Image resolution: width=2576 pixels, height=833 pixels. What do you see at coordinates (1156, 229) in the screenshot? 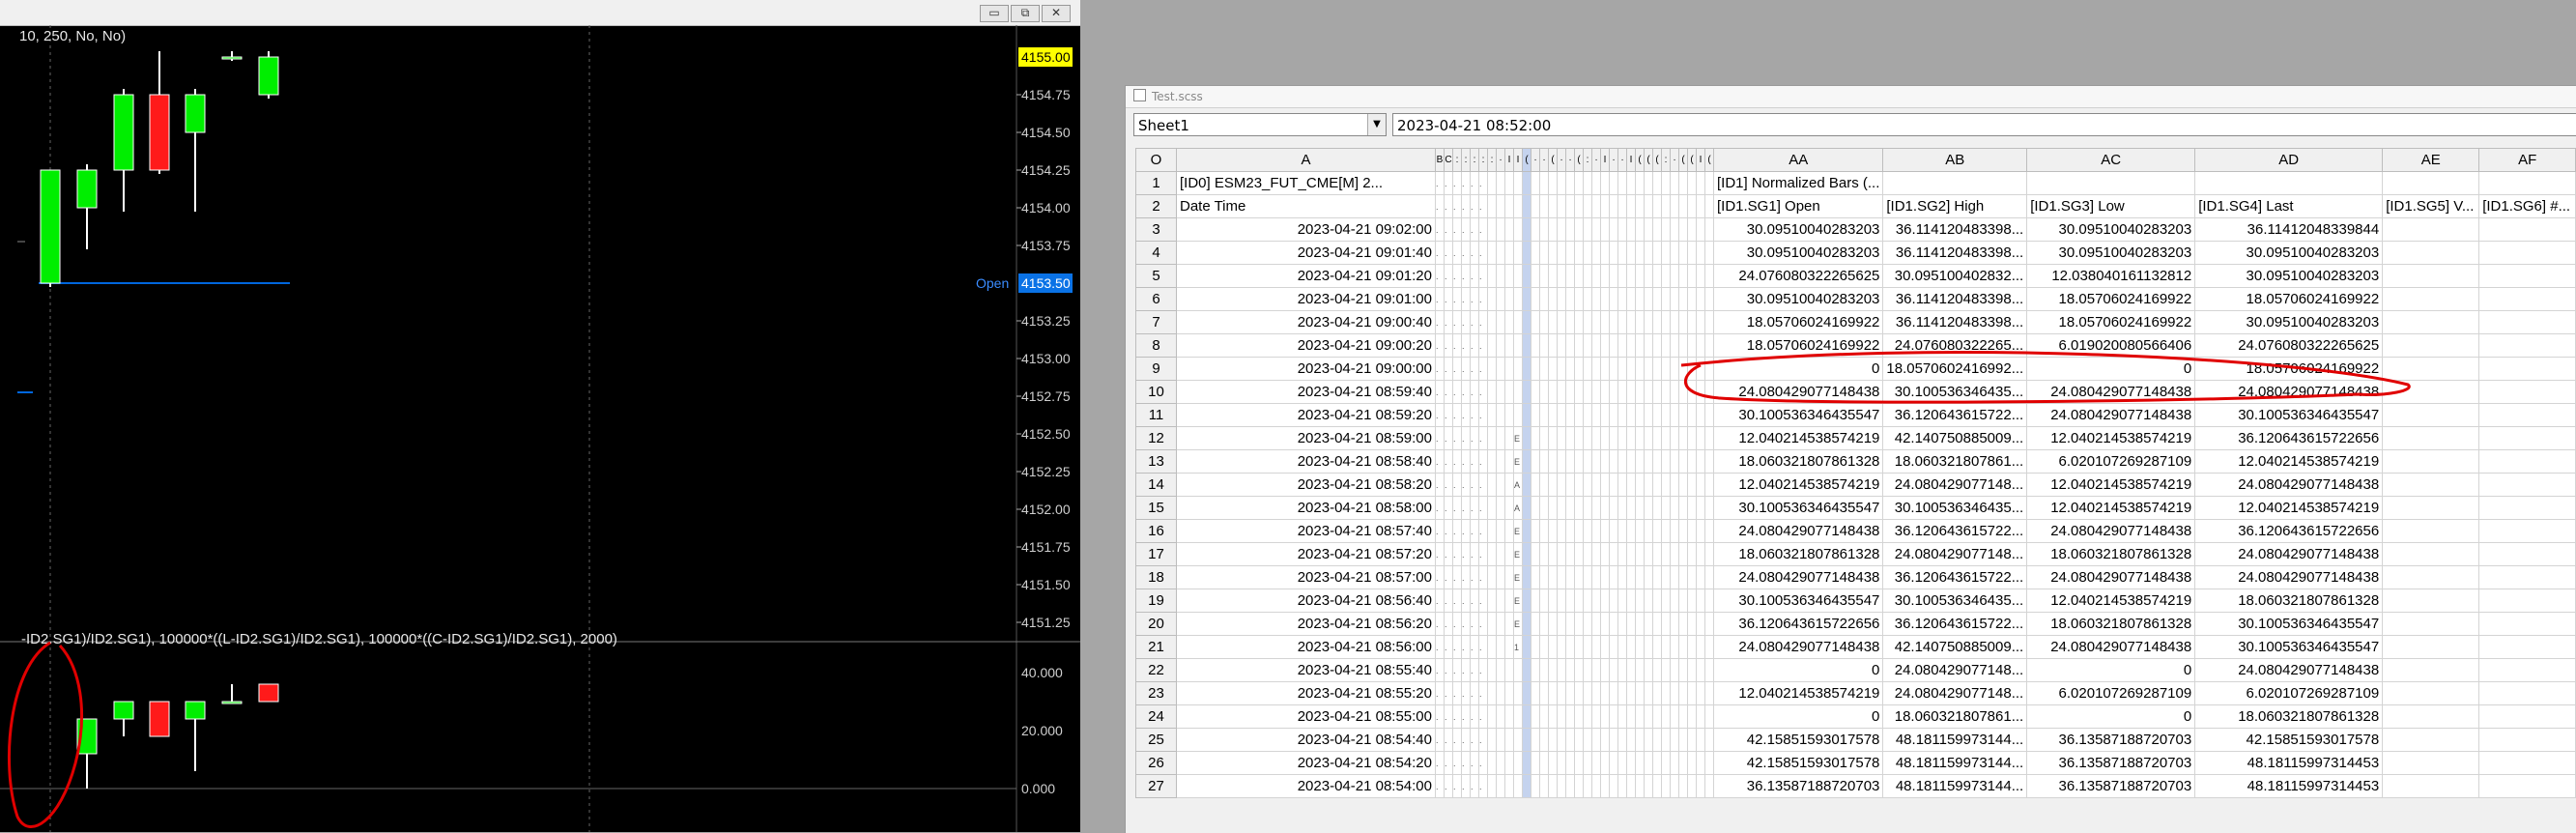
I see `row-header: 3` at bounding box center [1156, 229].